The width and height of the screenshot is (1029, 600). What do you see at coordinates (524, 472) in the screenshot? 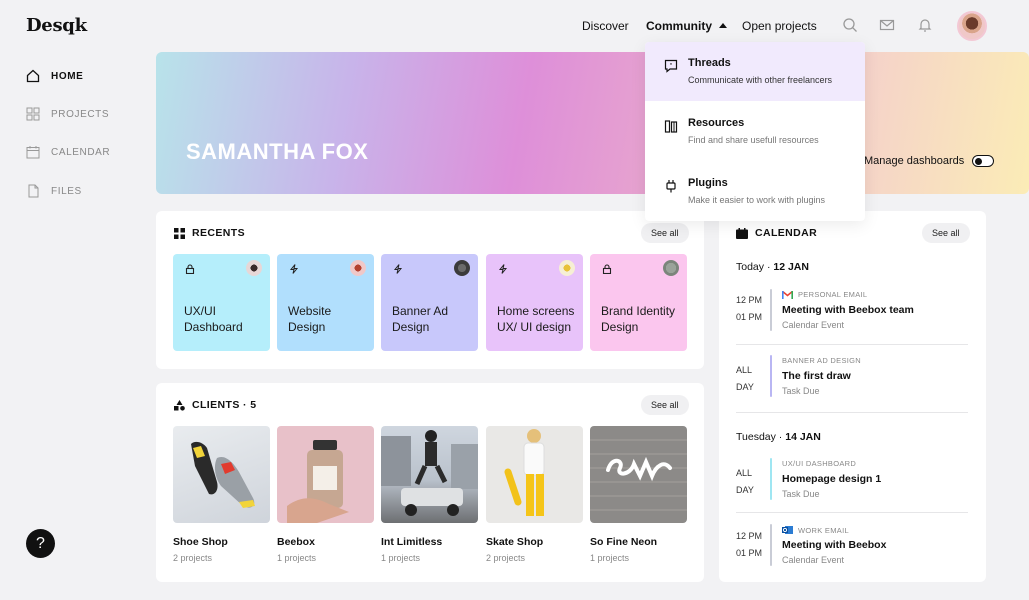
I see `model-image` at bounding box center [524, 472].